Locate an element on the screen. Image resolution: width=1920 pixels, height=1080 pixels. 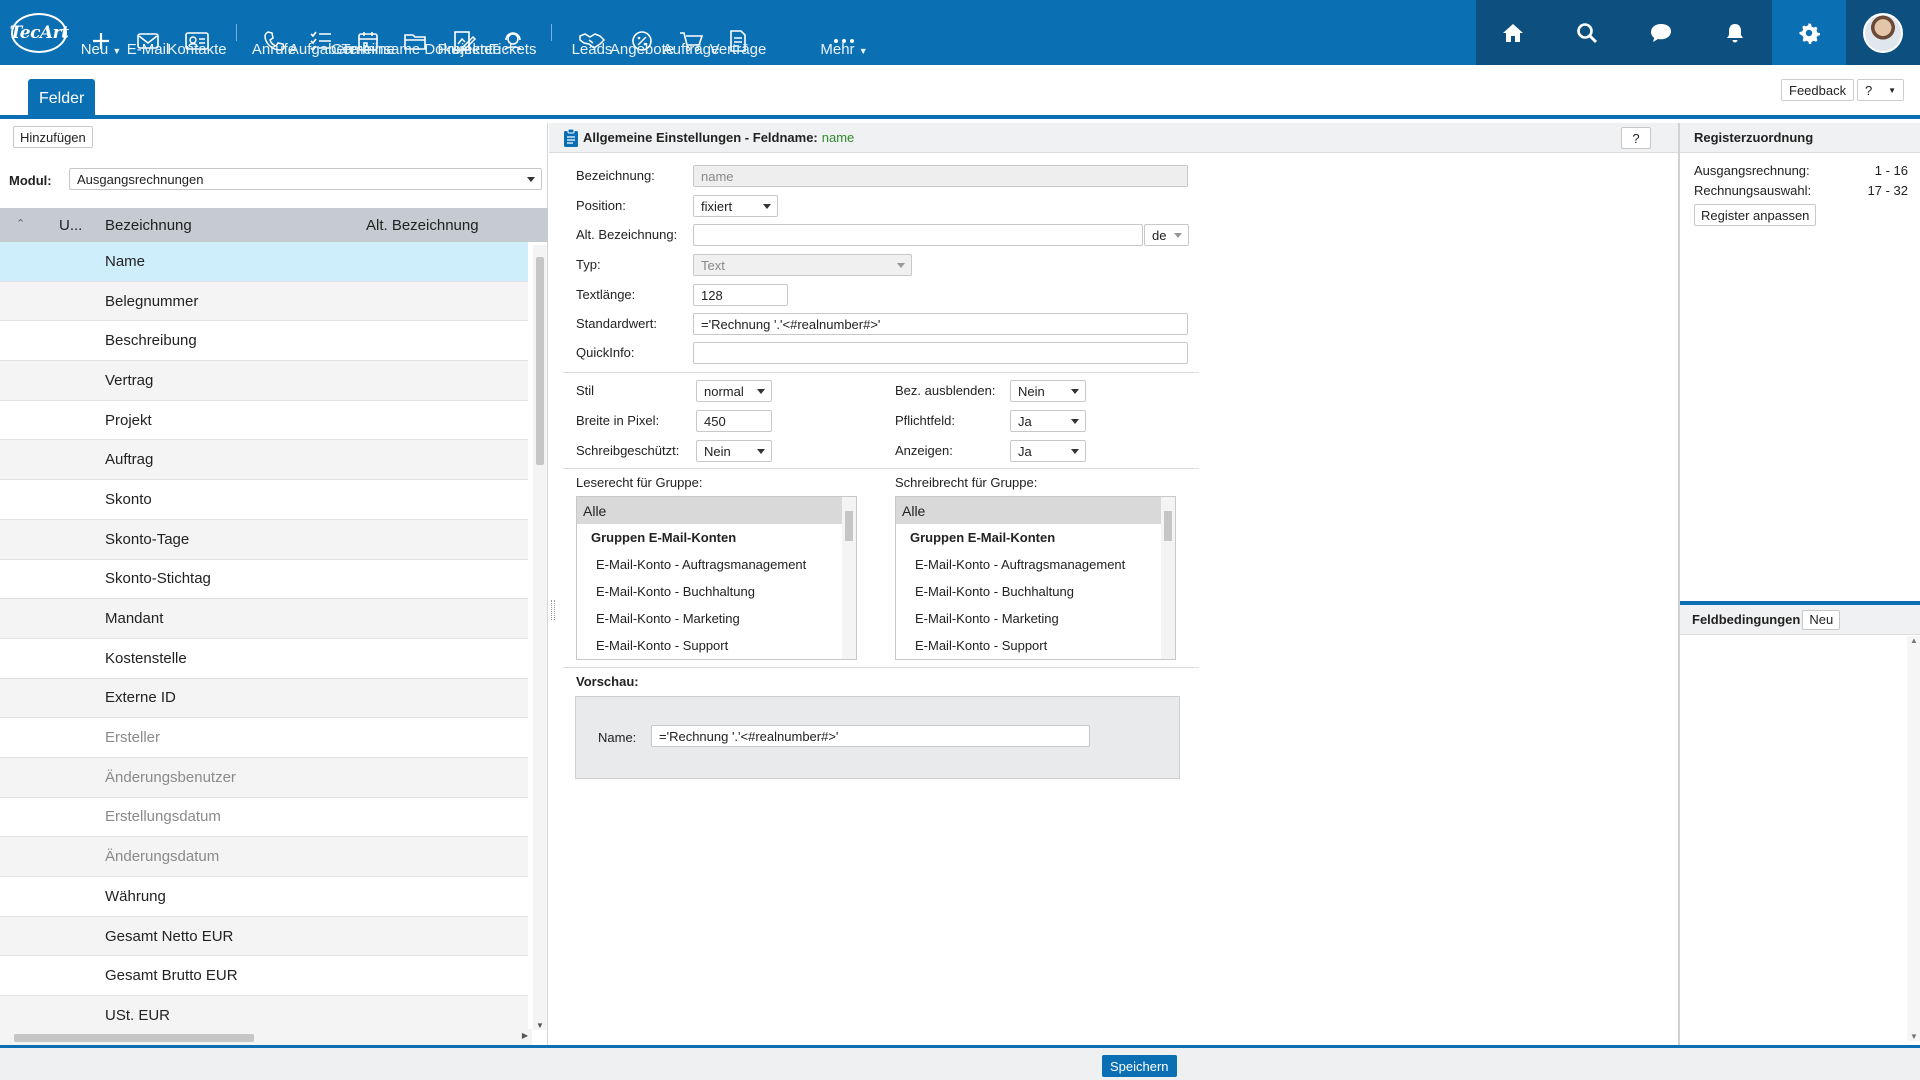
bell-icon is located at coordinates (1735, 32).